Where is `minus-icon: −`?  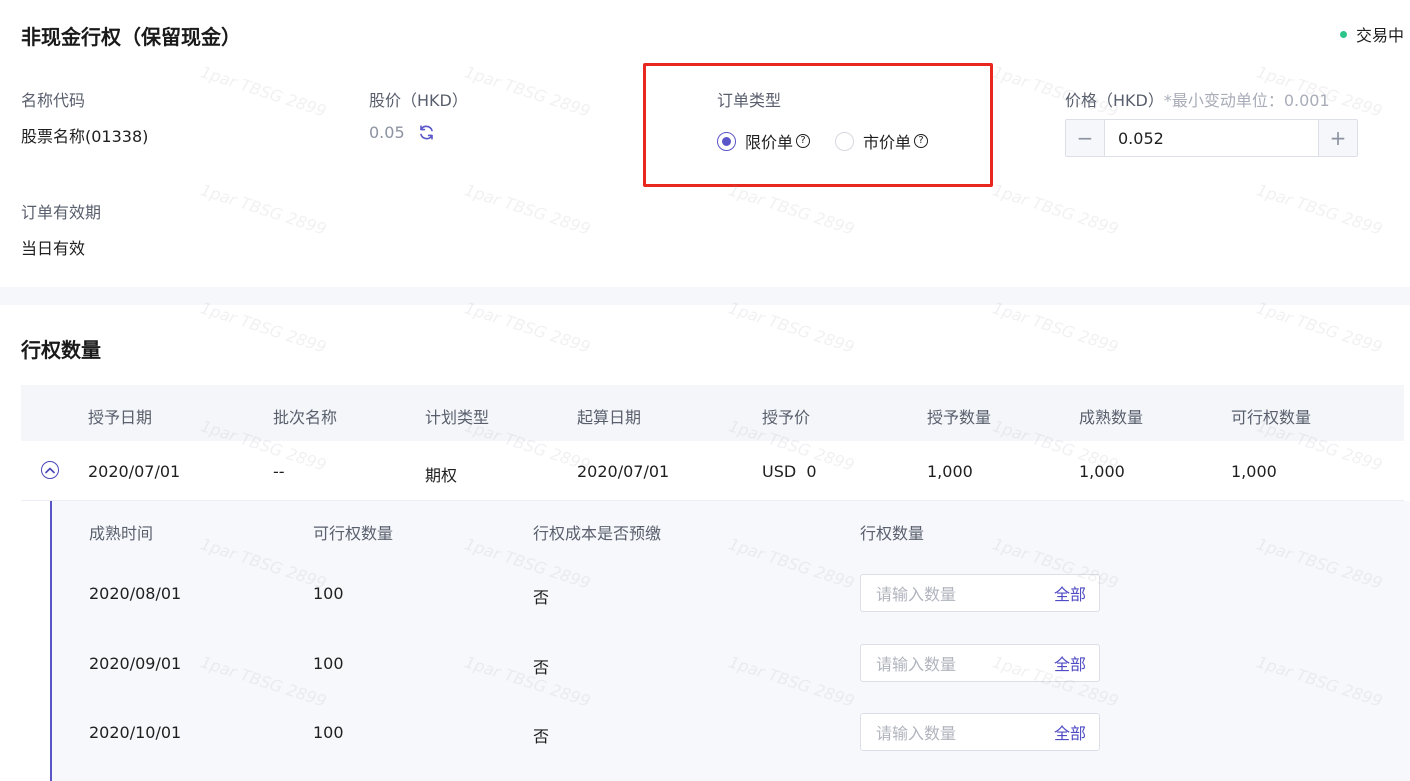 minus-icon: − is located at coordinates (1085, 138).